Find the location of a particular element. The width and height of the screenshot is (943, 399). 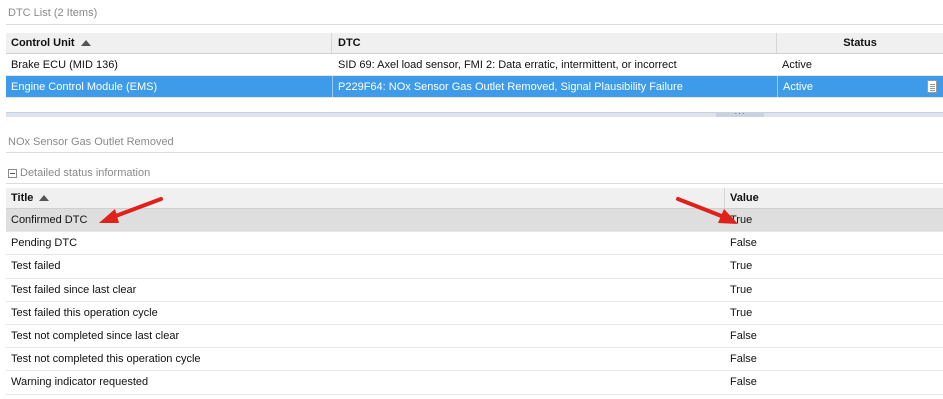

column-header-value-label: Value is located at coordinates (744, 198).